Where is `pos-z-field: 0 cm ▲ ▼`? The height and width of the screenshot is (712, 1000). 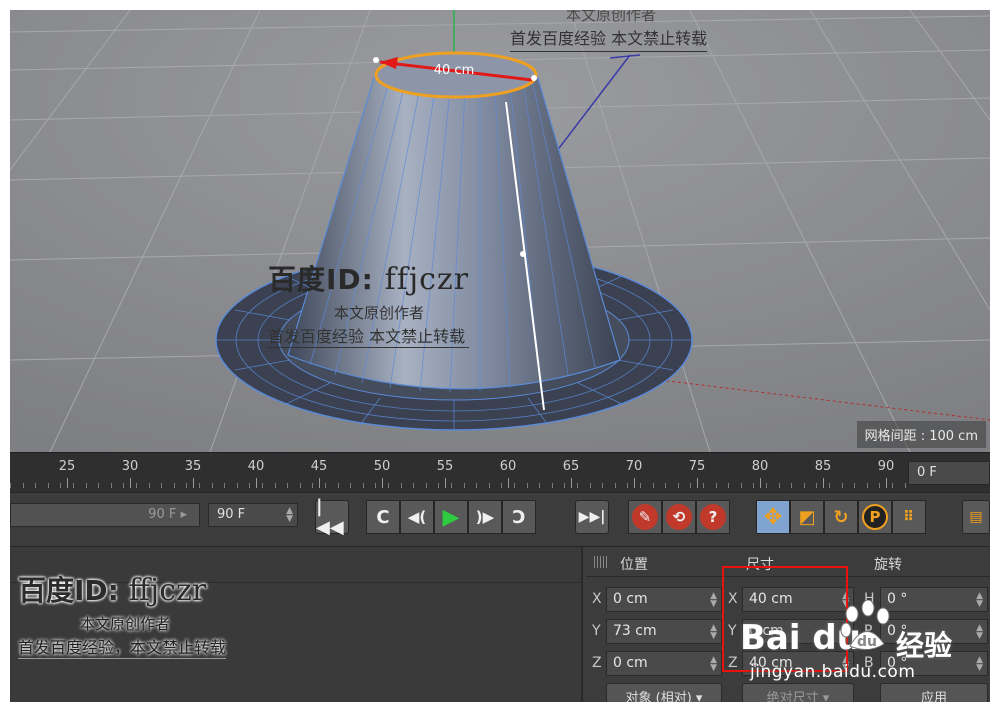
pos-z-field: 0 cm ▲ ▼ is located at coordinates (664, 663).